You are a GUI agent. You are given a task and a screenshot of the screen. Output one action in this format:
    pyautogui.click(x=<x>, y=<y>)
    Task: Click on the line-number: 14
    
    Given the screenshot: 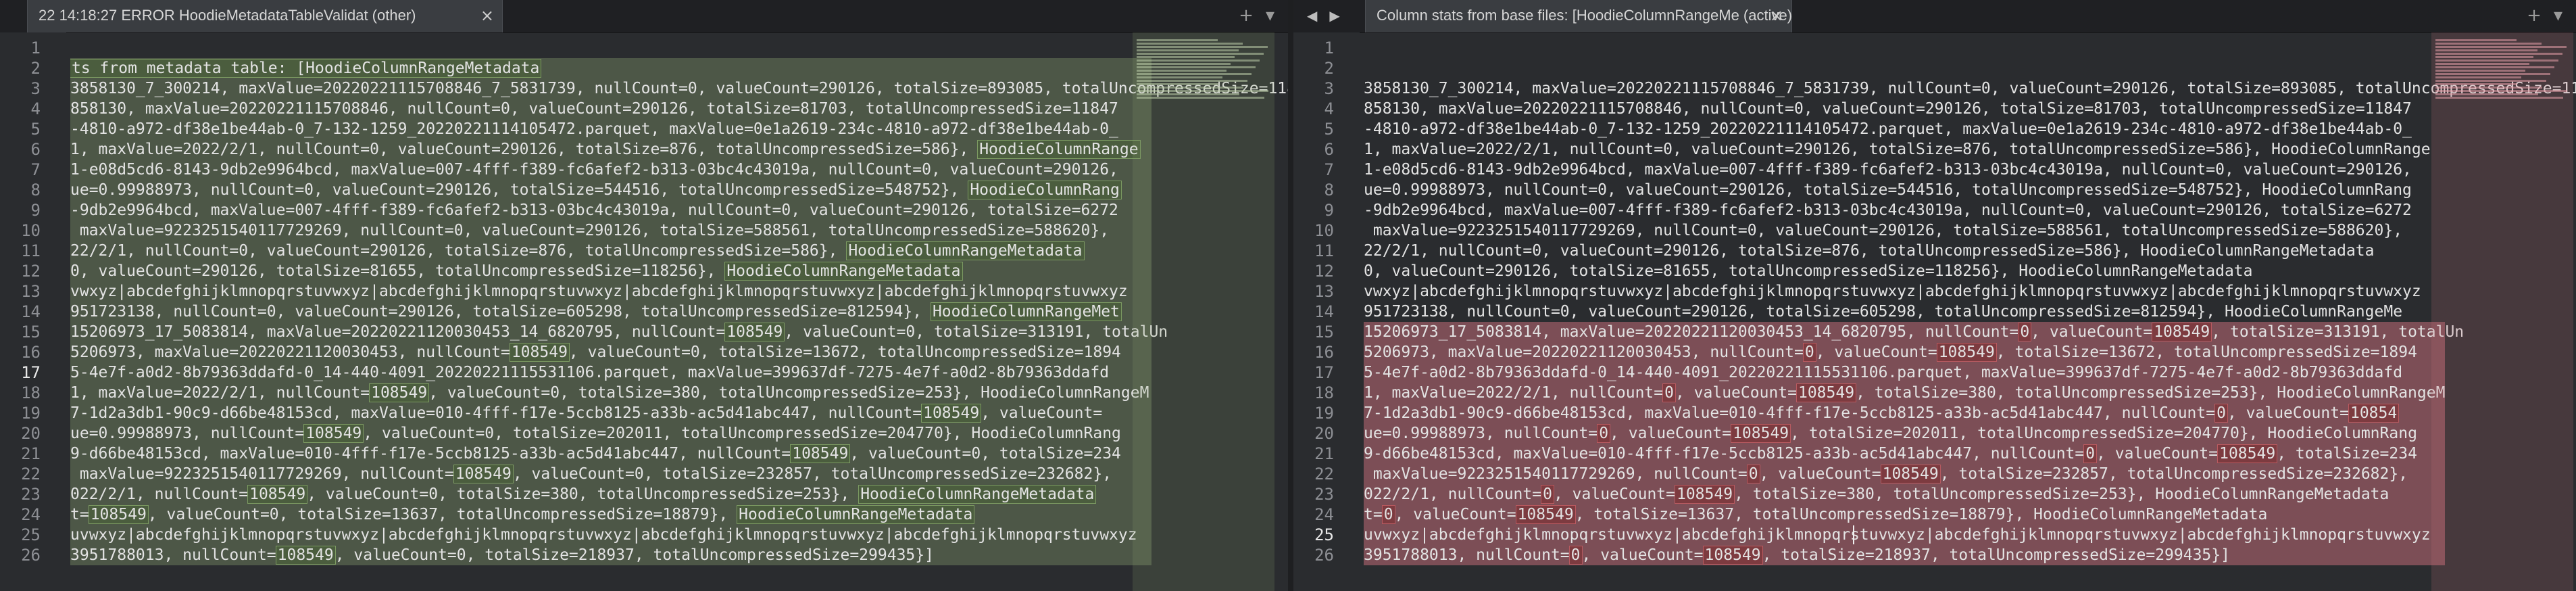 What is the action you would take?
    pyautogui.click(x=1324, y=311)
    